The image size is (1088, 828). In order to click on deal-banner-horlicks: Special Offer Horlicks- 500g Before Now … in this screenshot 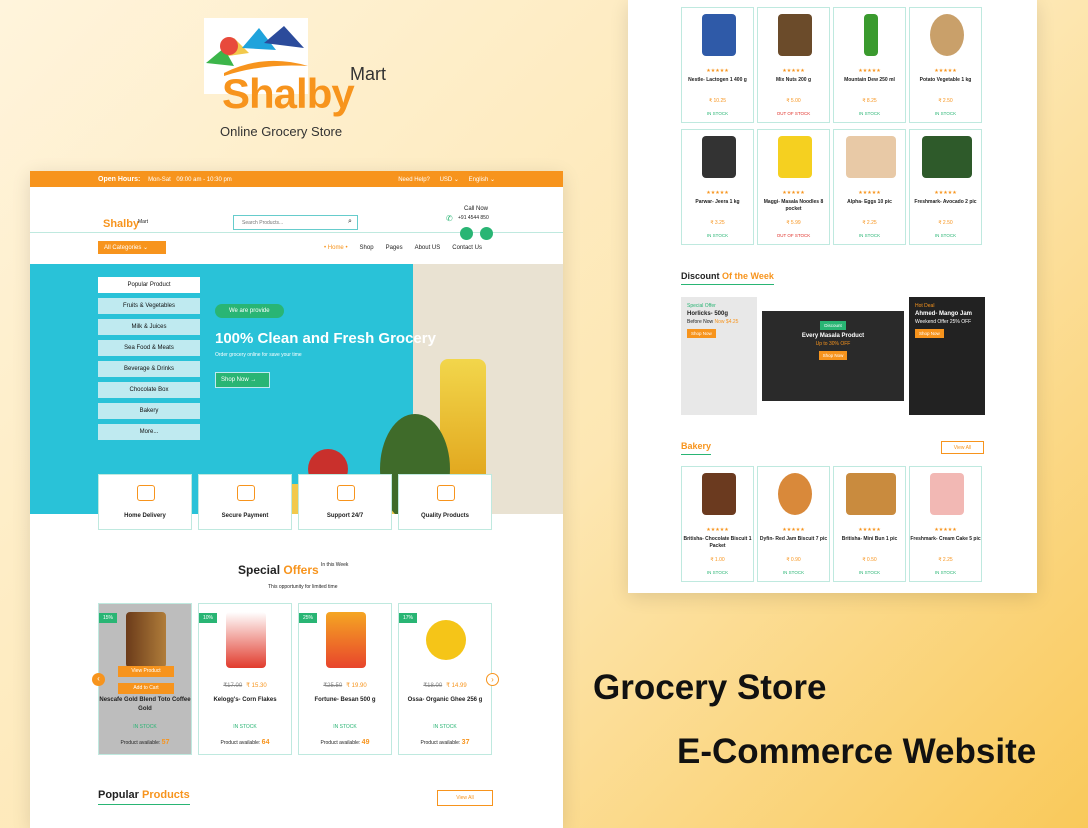, I will do `click(719, 356)`.